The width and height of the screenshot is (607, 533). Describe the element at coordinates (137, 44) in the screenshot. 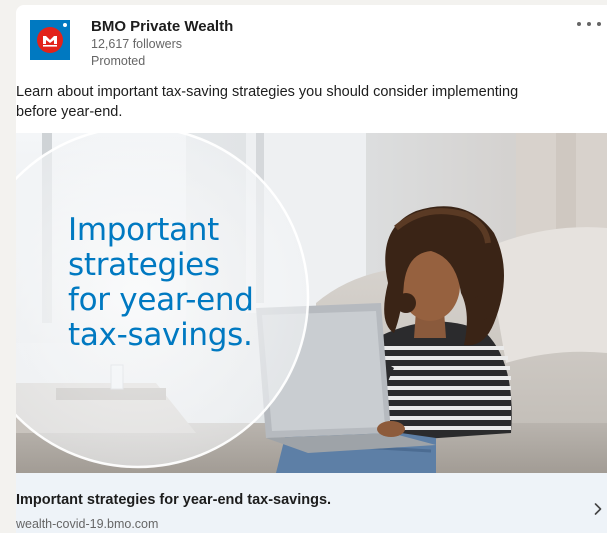

I see `follower-count: 12,617 followers` at that location.